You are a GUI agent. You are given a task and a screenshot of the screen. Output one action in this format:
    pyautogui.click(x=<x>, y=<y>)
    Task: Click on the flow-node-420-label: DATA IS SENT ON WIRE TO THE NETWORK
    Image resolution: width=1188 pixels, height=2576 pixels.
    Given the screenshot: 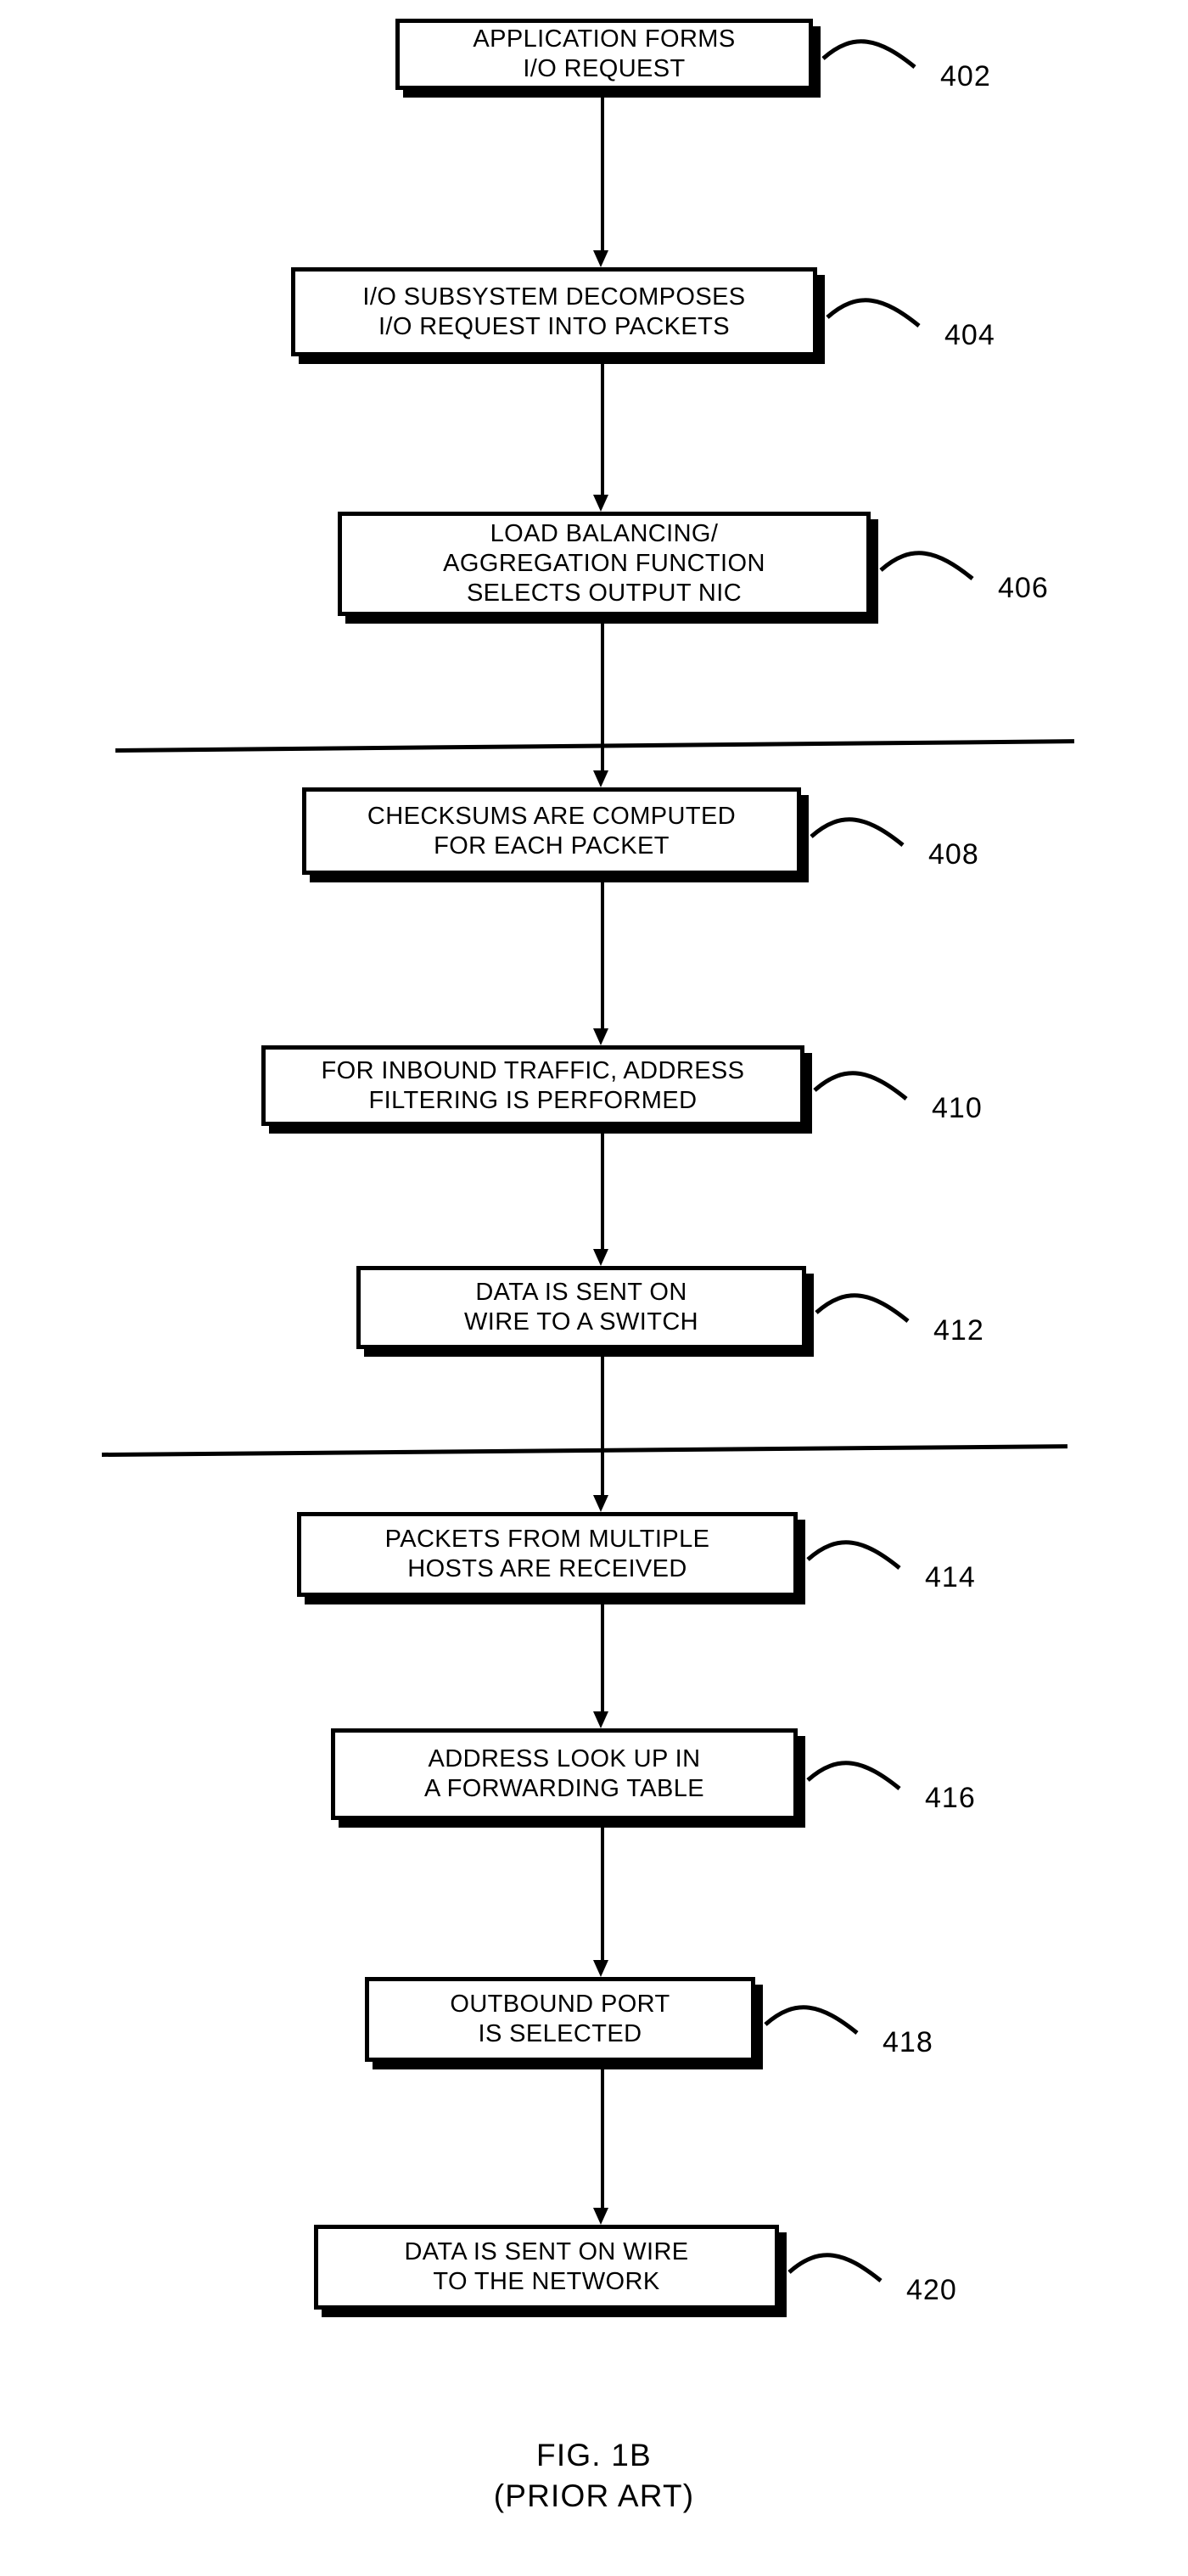 What is the action you would take?
    pyautogui.click(x=546, y=2267)
    